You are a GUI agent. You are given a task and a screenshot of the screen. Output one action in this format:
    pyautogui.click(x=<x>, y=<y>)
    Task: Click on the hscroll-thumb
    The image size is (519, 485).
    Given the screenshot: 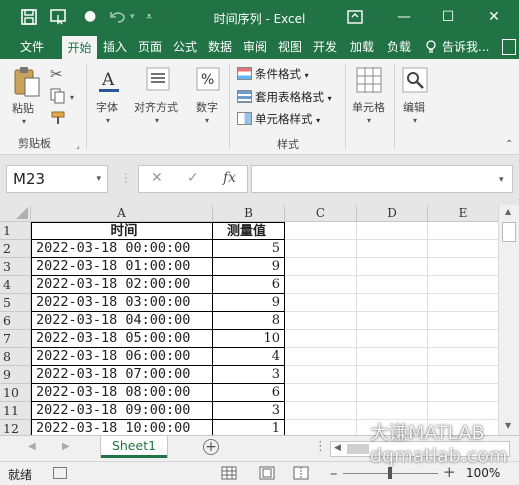 What is the action you would take?
    pyautogui.click(x=358, y=449)
    